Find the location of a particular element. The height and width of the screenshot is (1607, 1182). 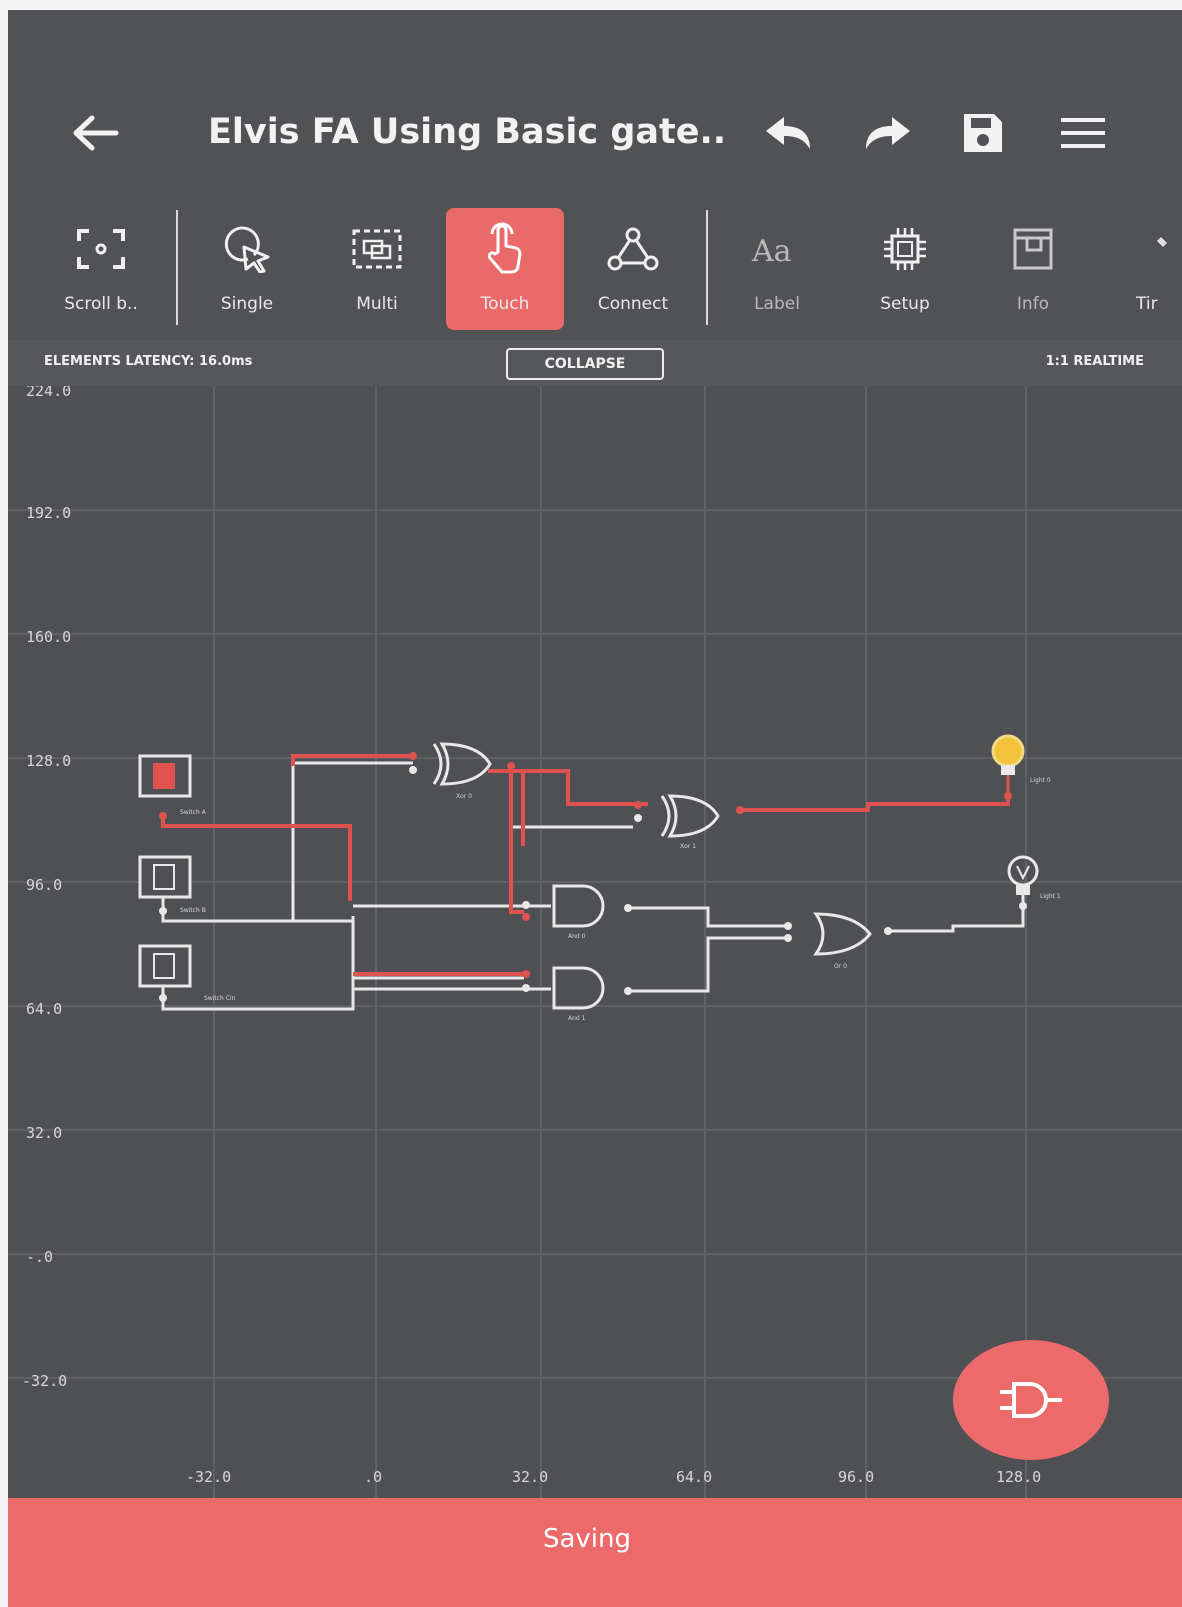

gate-label: Or 0 is located at coordinates (840, 966).